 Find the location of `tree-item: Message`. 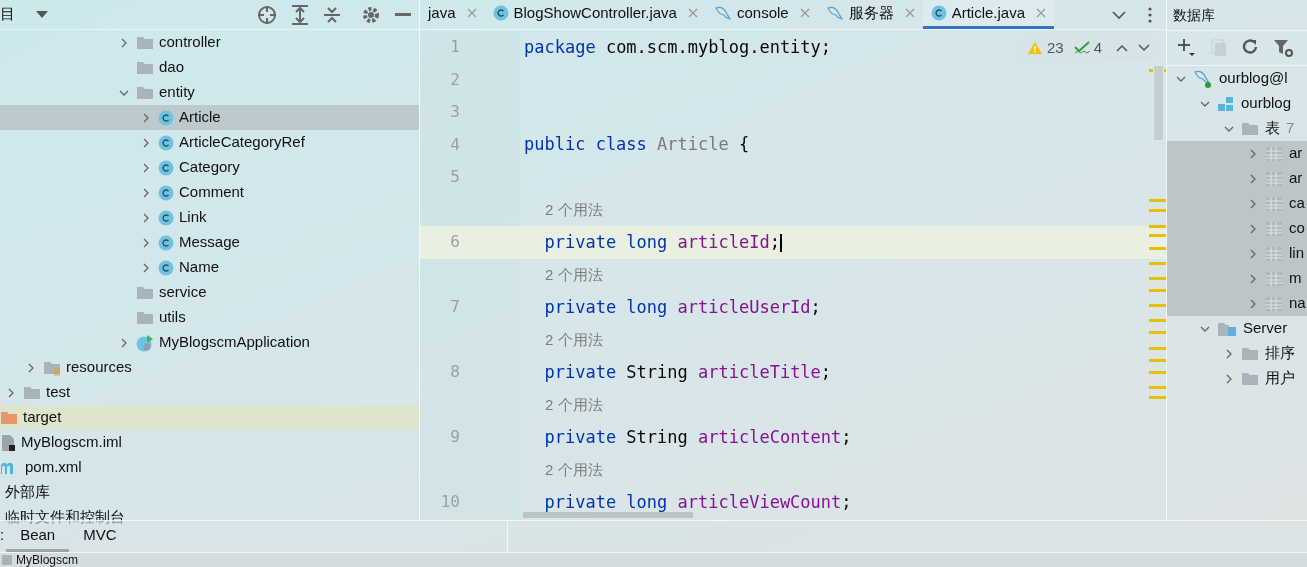

tree-item: Message is located at coordinates (209, 242).